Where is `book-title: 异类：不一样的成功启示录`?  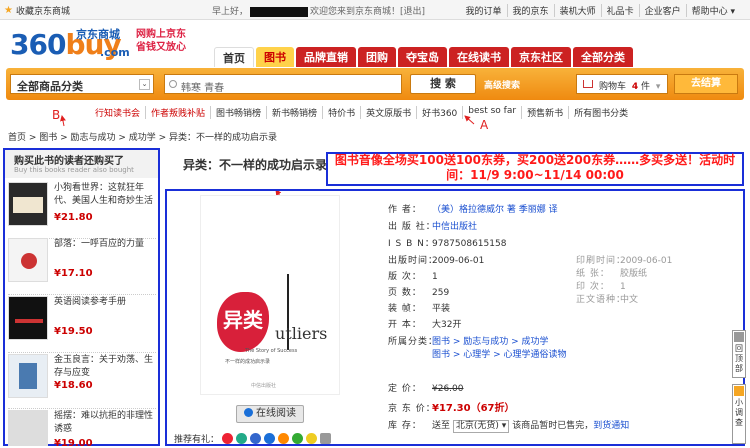 book-title: 异类：不一样的成功启示录 is located at coordinates (255, 165).